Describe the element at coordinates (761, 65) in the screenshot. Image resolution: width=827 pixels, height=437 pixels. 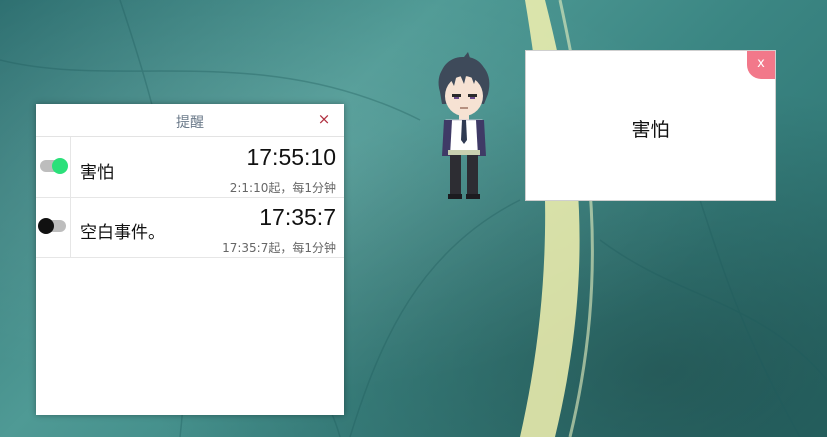
I see `popup-close-button: x` at that location.